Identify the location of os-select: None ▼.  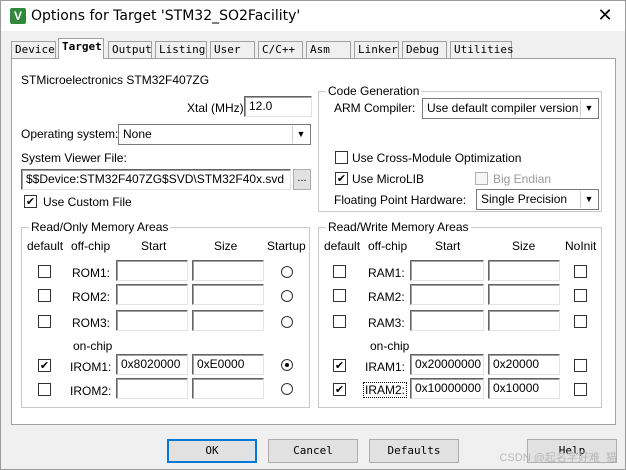
(214, 134).